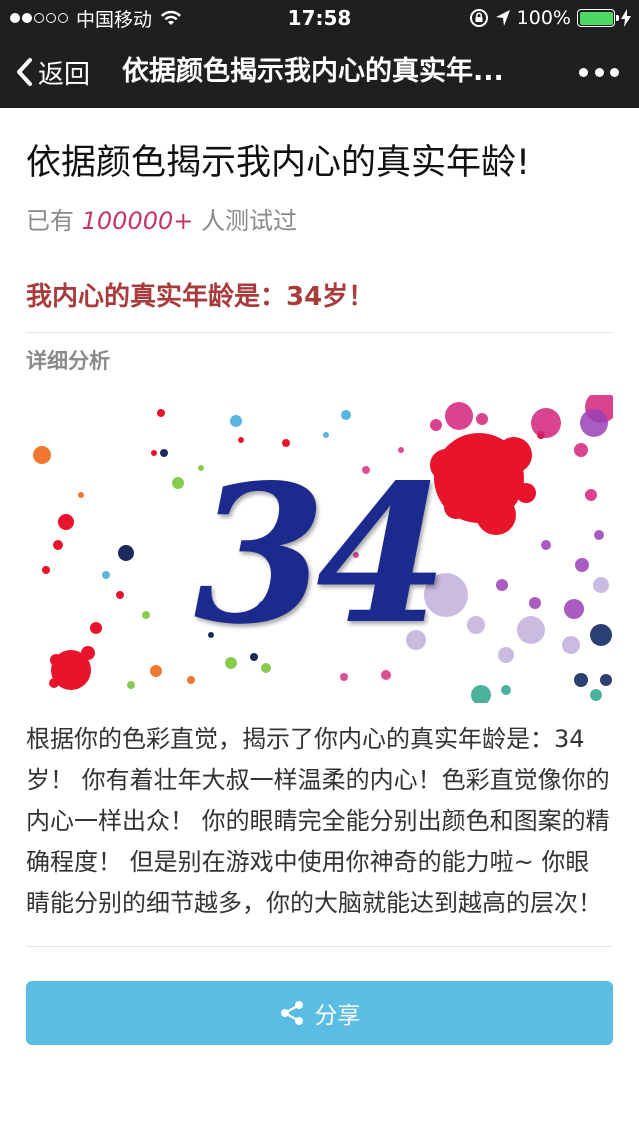 Image resolution: width=639 pixels, height=1136 pixels. Describe the element at coordinates (249, 221) in the screenshot. I see `tested-suffix: 人测试过` at that location.